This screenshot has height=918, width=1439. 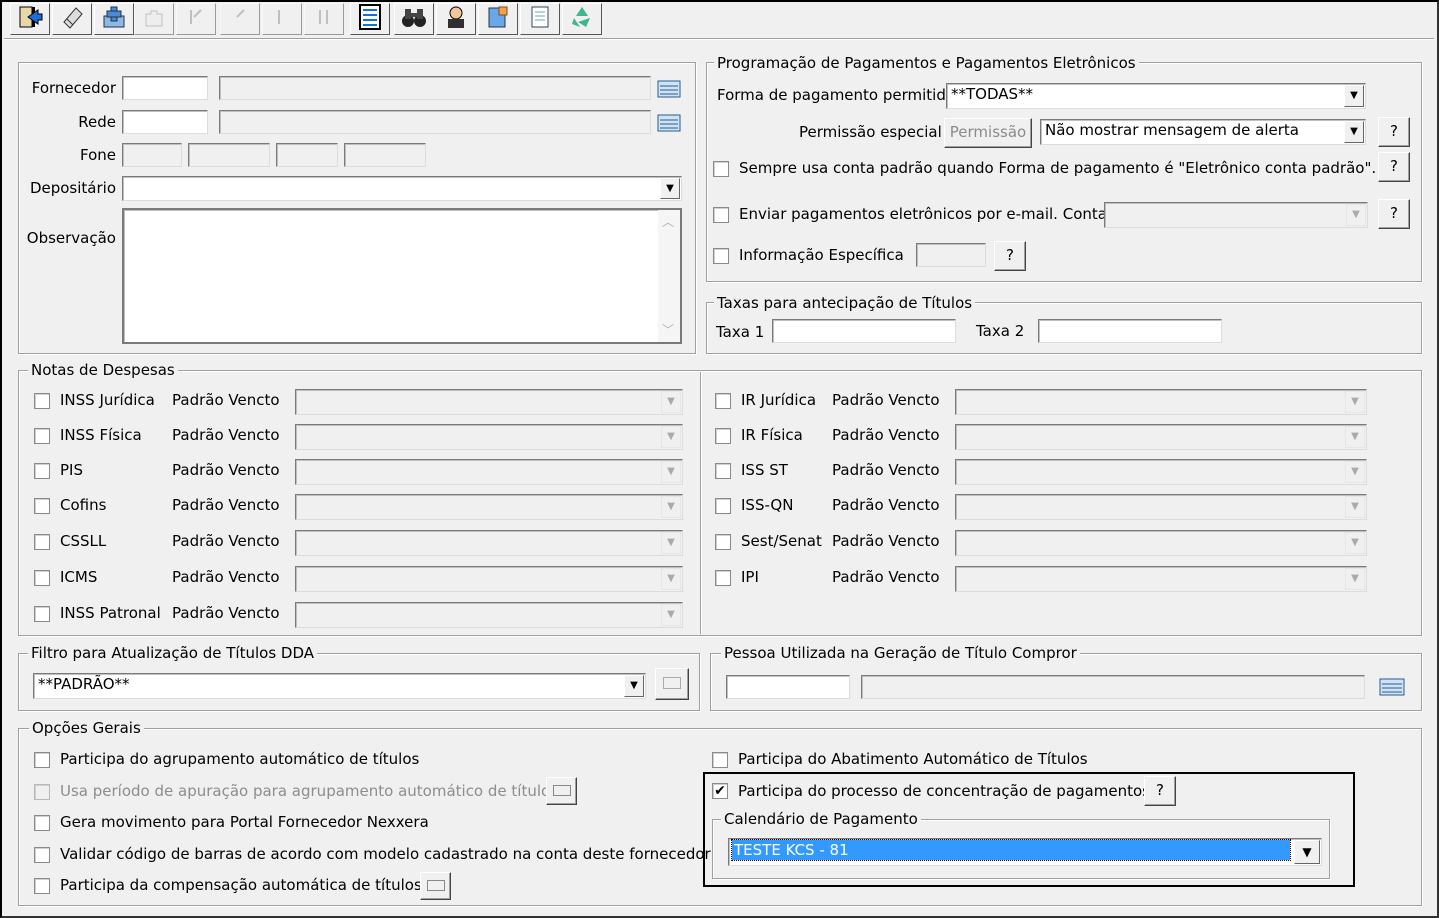 What do you see at coordinates (1394, 167) in the screenshot?
I see `sempre-help-button: ?` at bounding box center [1394, 167].